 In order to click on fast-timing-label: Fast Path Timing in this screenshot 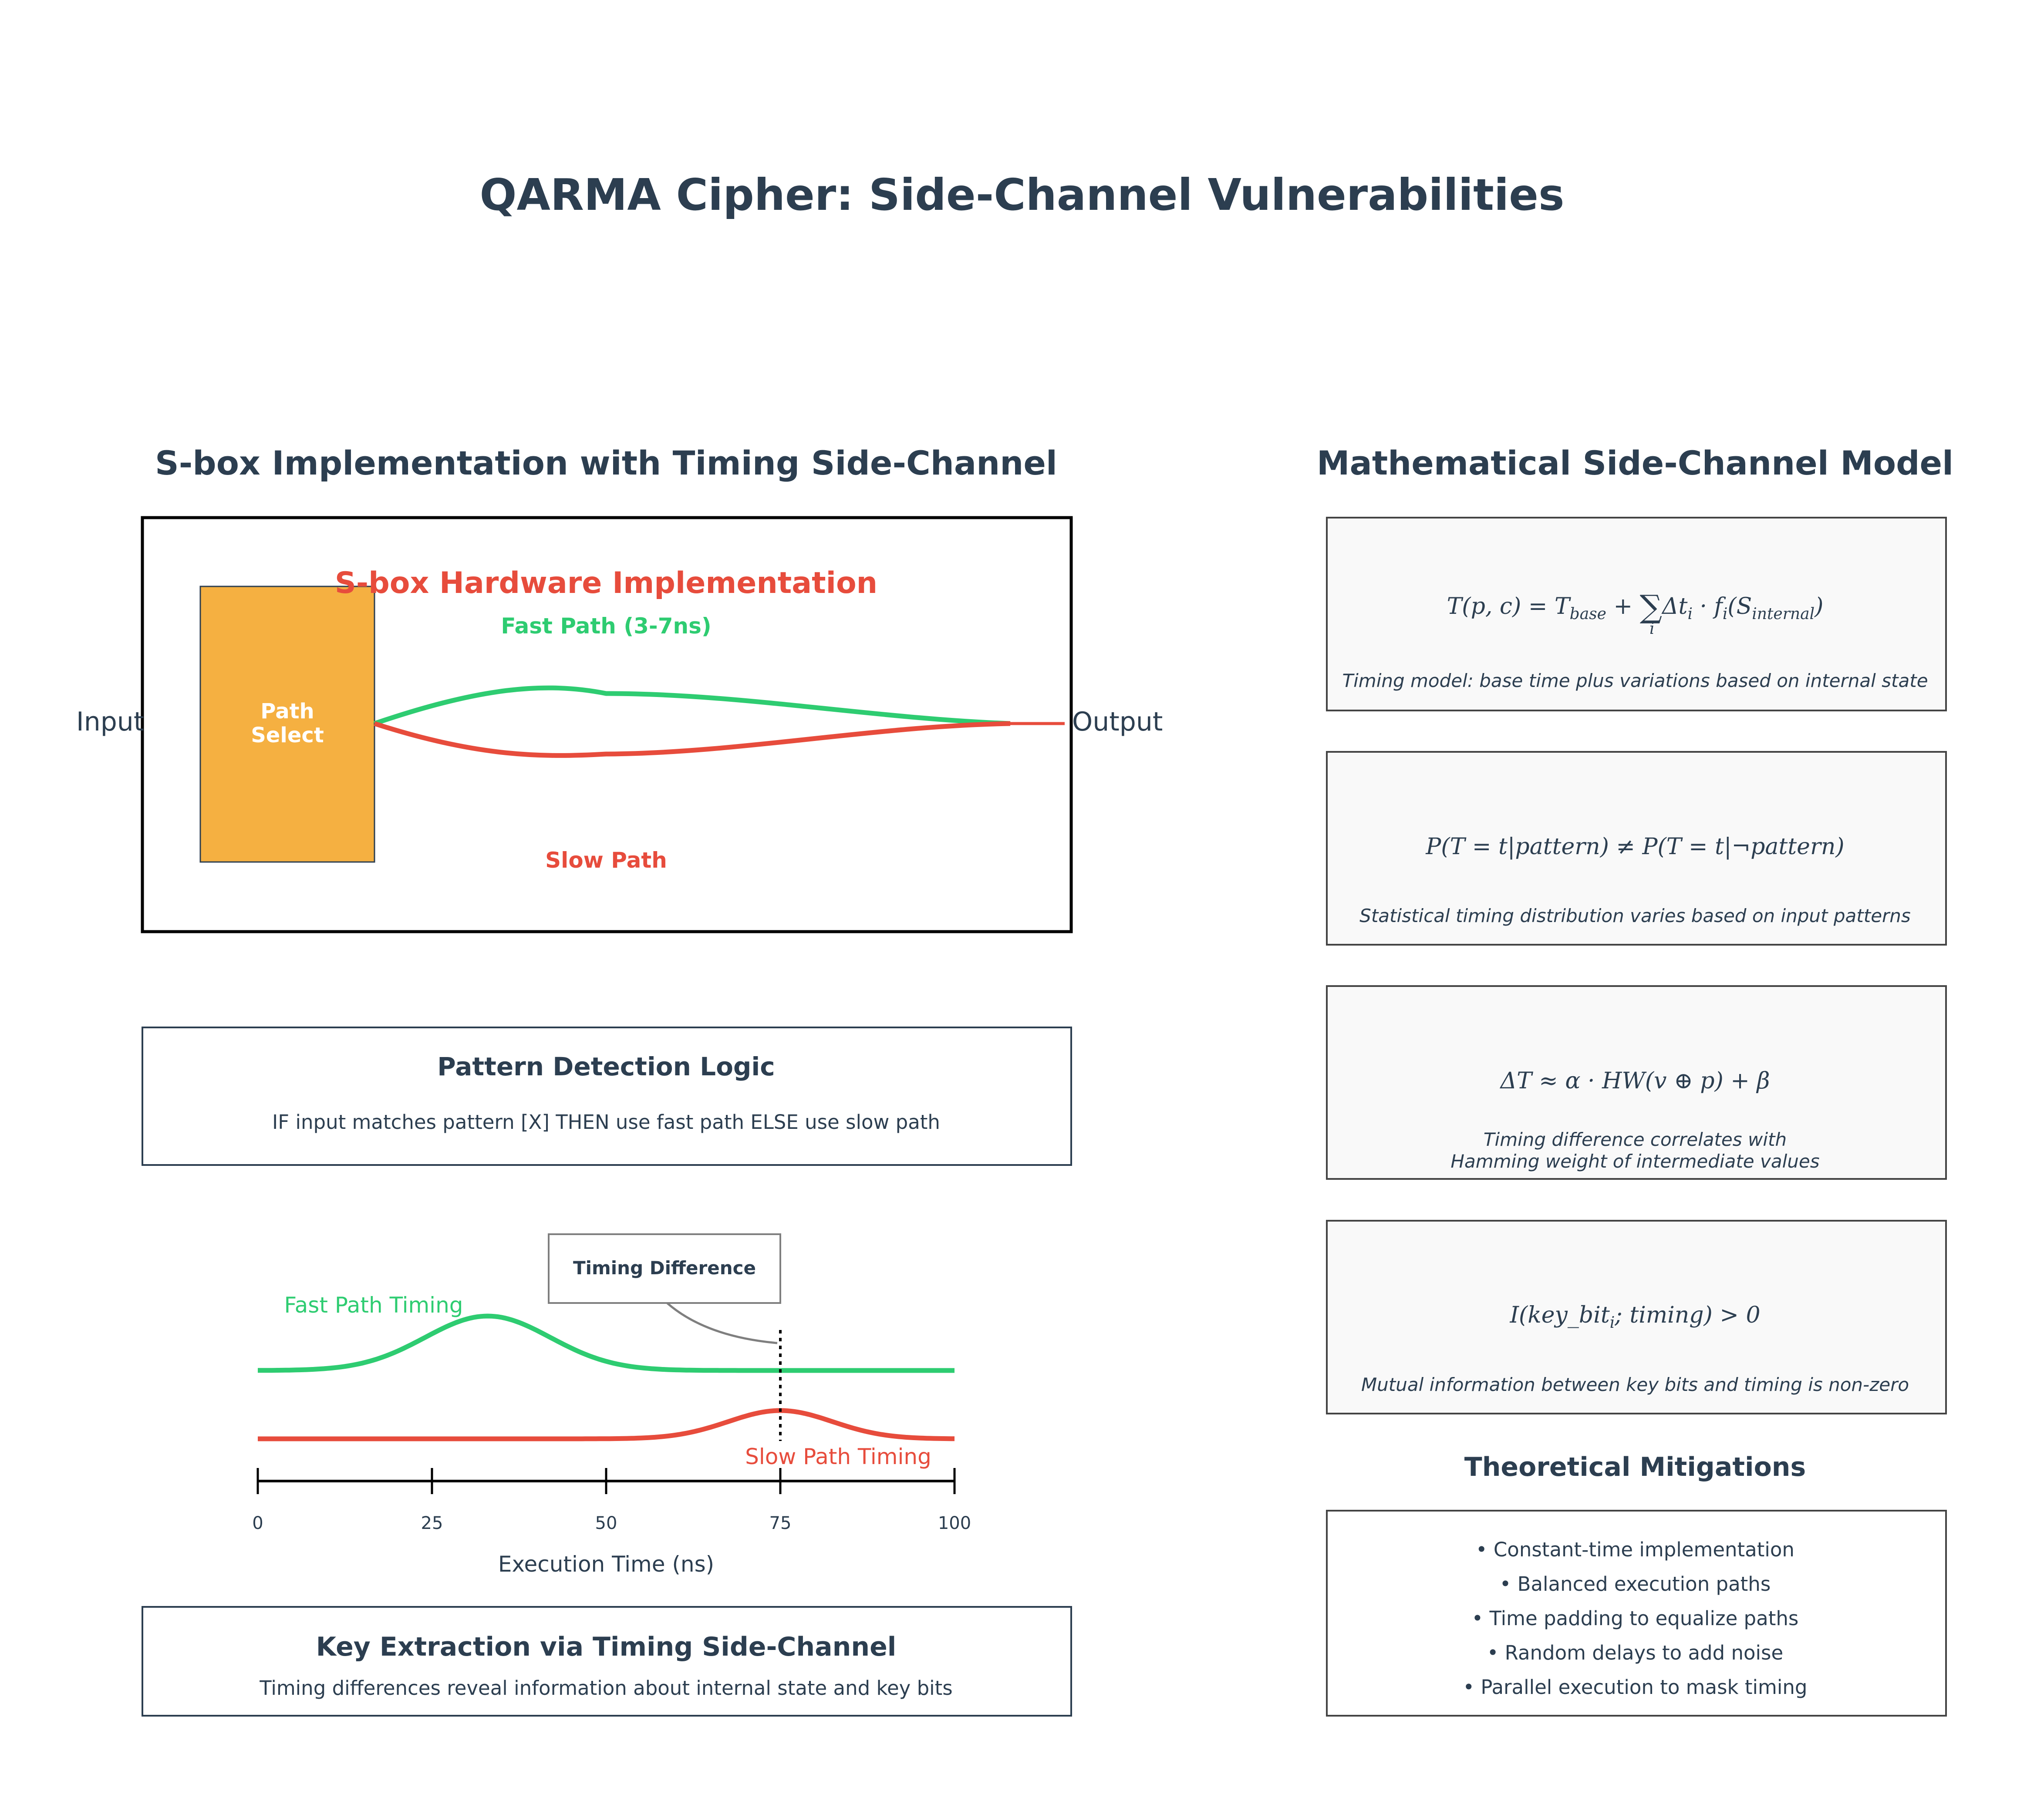, I will do `click(373, 1305)`.